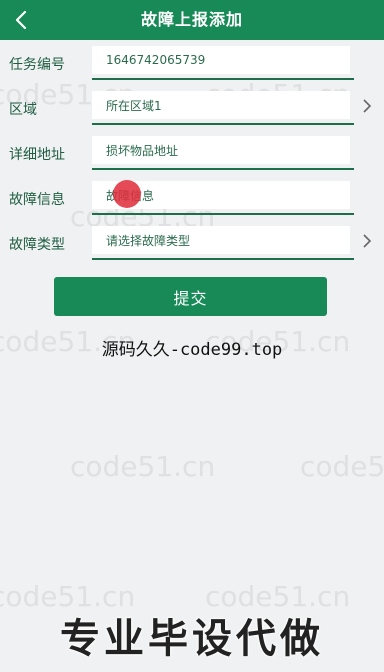  Describe the element at coordinates (367, 106) in the screenshot. I see `area-chevron-right-icon` at that location.